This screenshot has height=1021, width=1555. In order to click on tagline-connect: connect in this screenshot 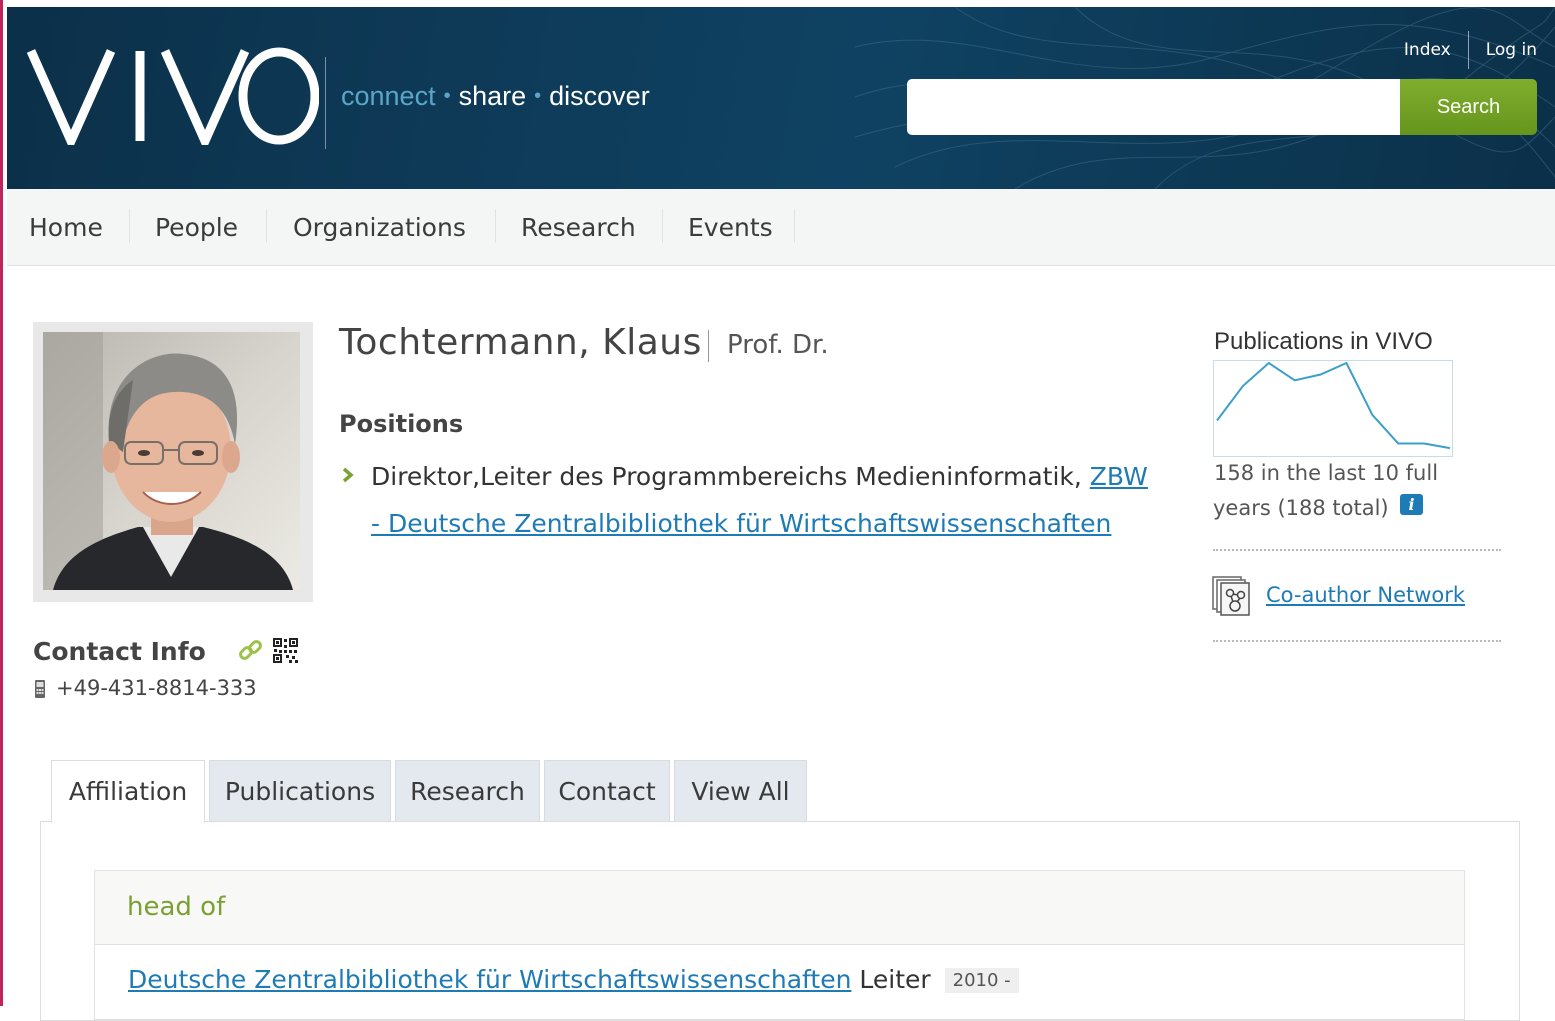, I will do `click(388, 96)`.